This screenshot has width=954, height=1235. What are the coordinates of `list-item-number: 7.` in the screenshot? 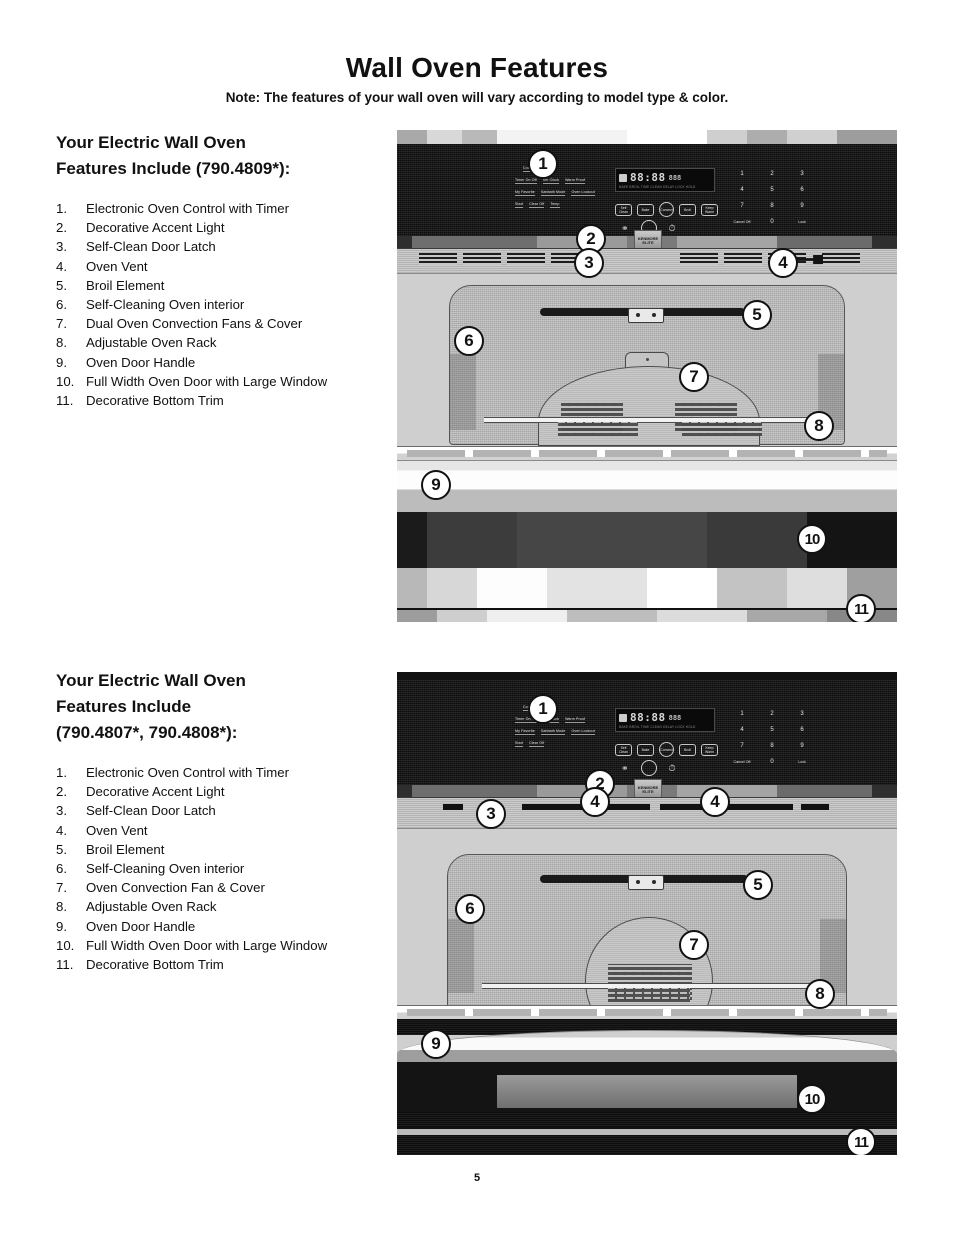 It's located at (61, 324).